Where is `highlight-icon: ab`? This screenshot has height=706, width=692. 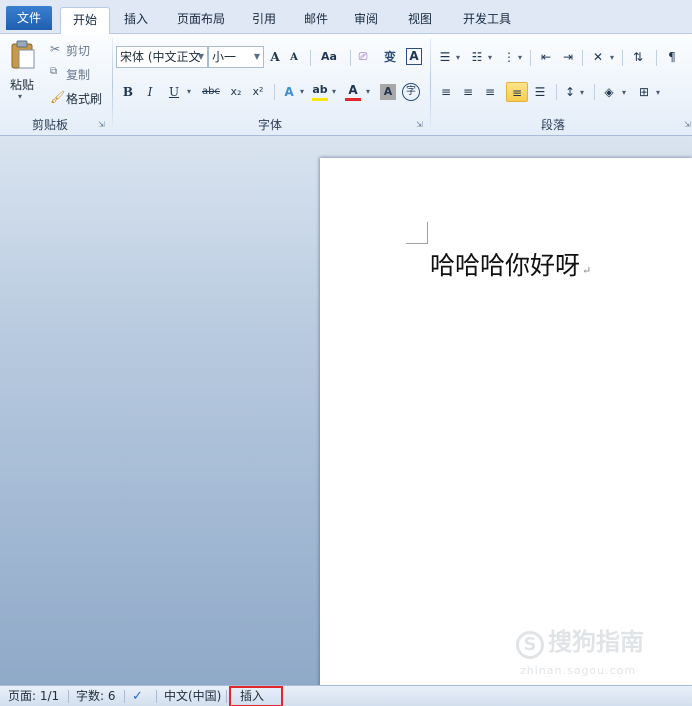
highlight-icon: ab is located at coordinates (320, 89).